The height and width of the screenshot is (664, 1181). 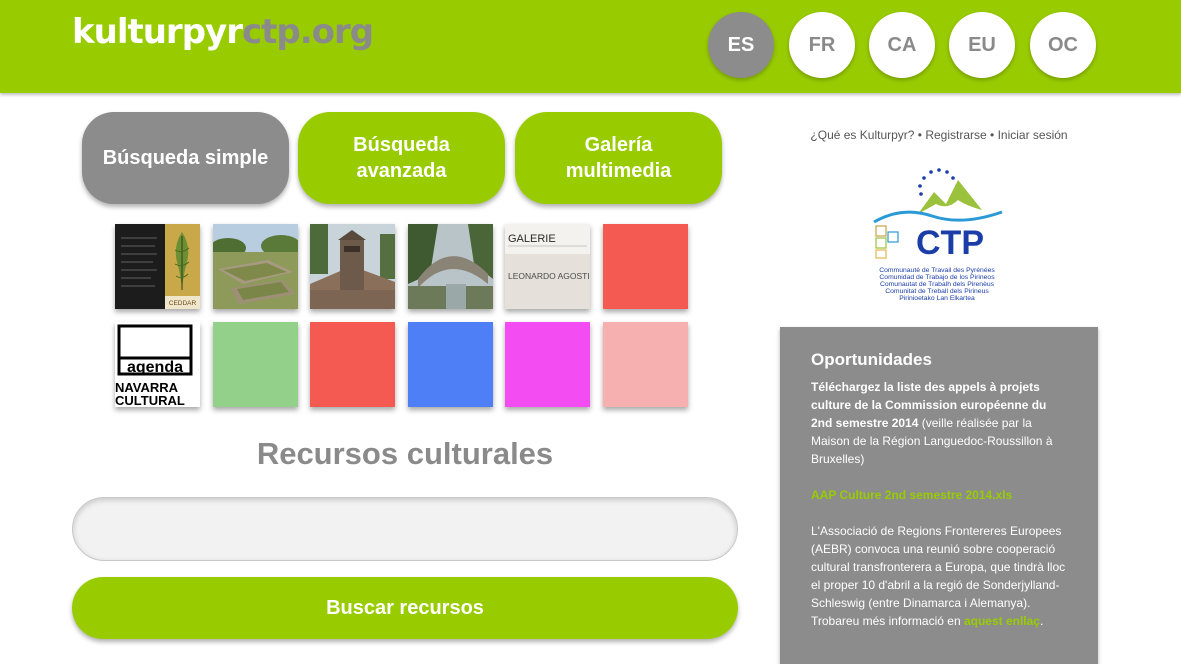 I want to click on lang-eu-button: EU, so click(x=982, y=45).